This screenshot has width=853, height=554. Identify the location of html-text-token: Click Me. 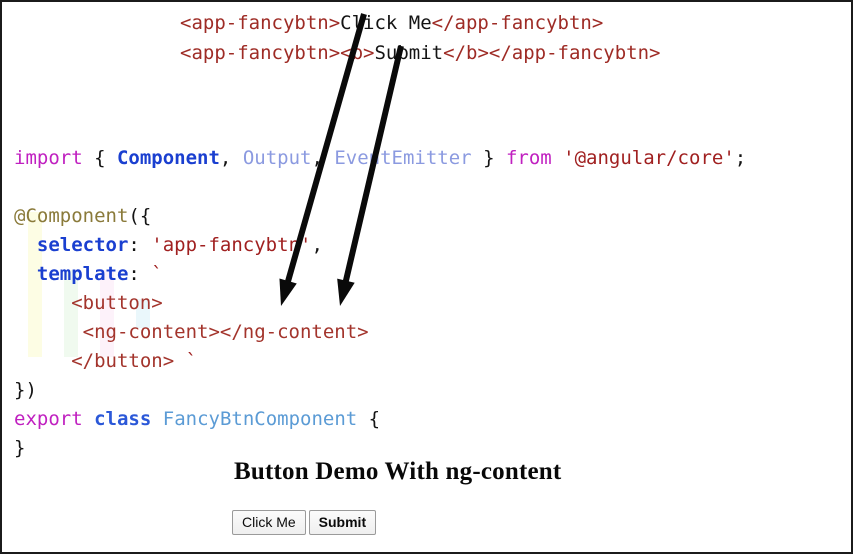
(386, 23).